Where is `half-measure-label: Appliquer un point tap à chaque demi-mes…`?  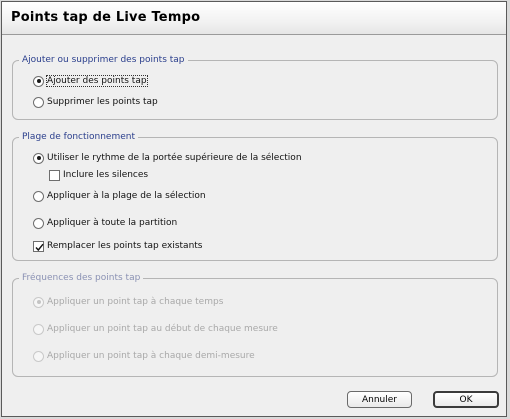 half-measure-label: Appliquer un point tap à chaque demi-mes… is located at coordinates (151, 356).